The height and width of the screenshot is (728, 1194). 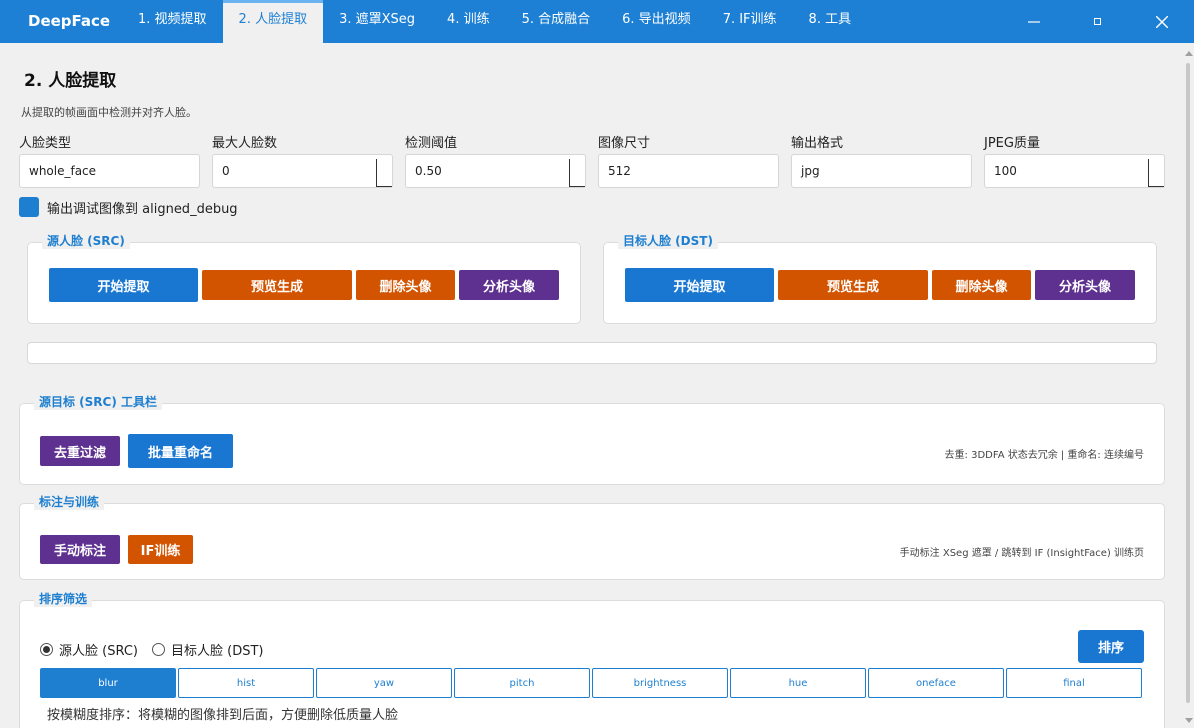 What do you see at coordinates (1021, 553) in the screenshot?
I see `label-train-note: 手动标注 XSeg 遮罩 / 跳转到 IF (InsightFace) 训练页` at bounding box center [1021, 553].